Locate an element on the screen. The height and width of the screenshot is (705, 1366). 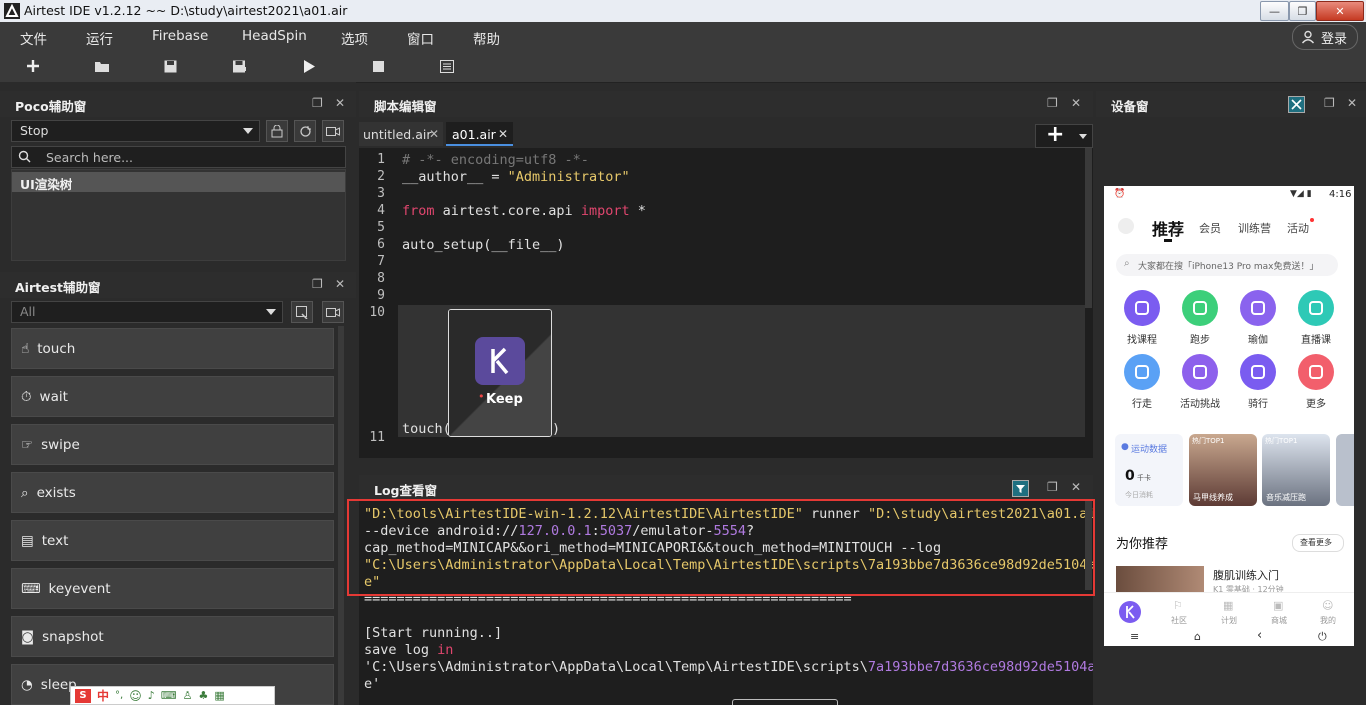
keyboard-icon: ⌨ is located at coordinates (169, 695).